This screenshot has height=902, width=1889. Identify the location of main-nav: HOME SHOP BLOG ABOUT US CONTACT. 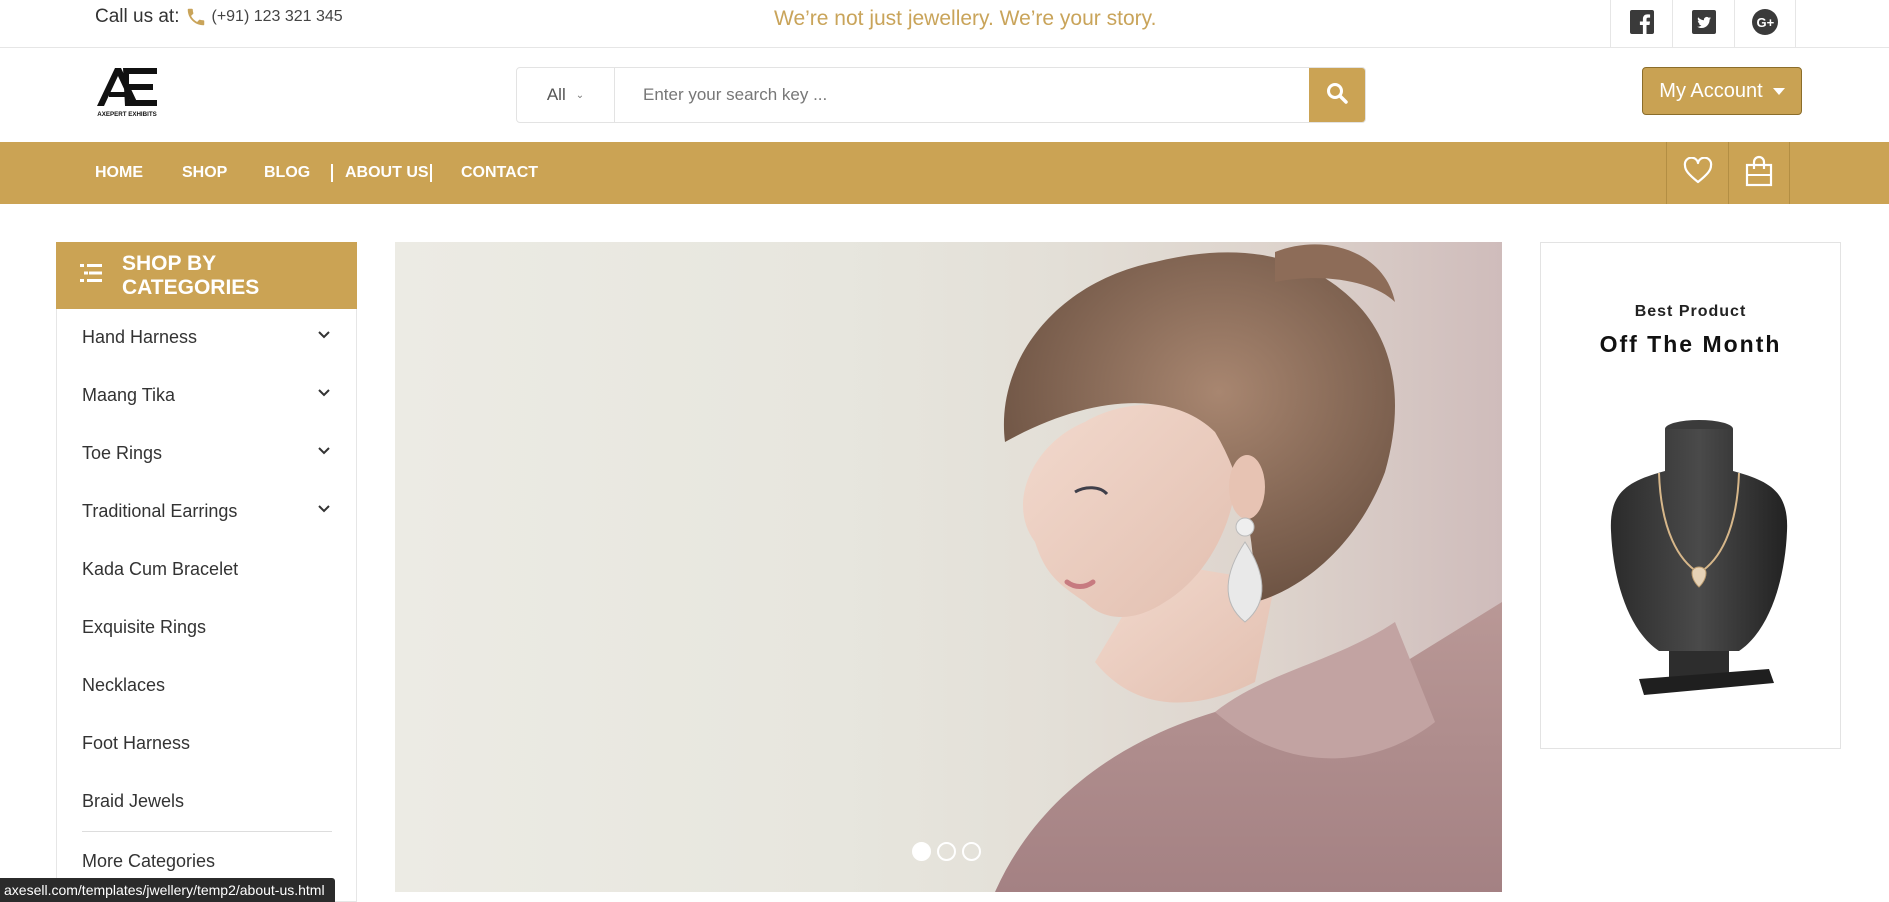
(944, 173).